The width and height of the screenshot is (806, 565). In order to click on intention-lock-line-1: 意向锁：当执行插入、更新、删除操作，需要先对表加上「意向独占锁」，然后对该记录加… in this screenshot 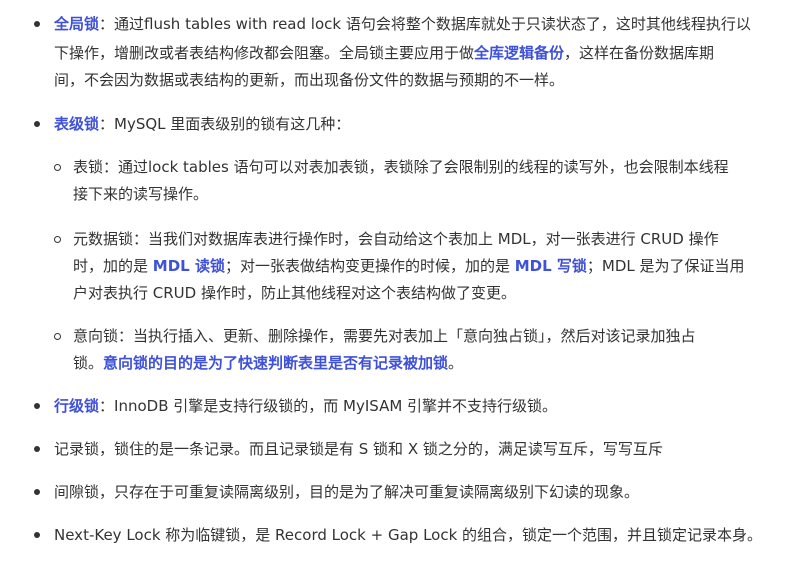, I will do `click(384, 336)`.